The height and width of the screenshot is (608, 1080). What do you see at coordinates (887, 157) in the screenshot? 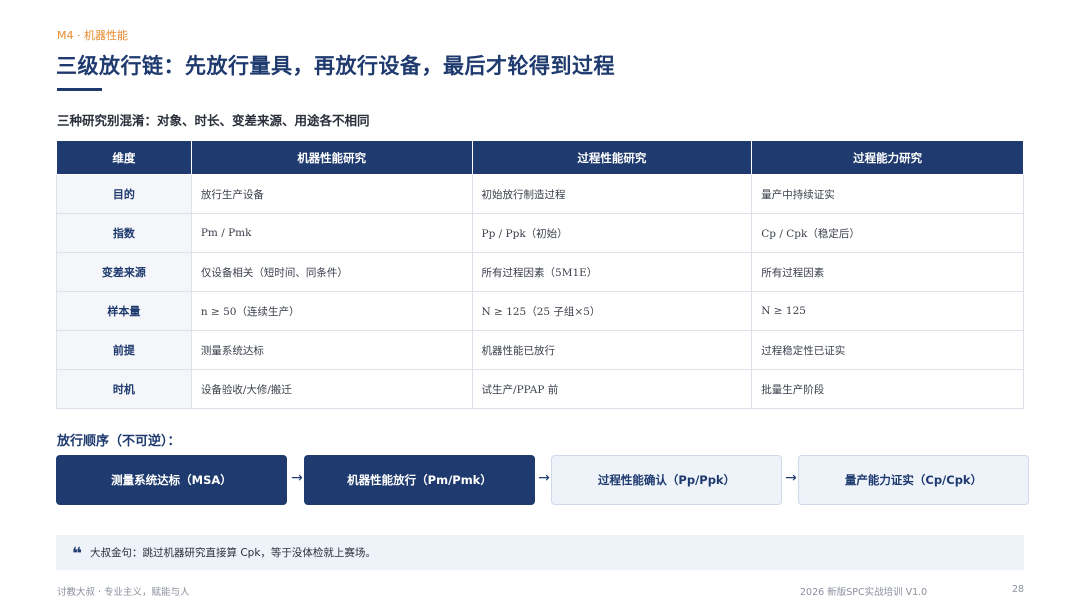
I see `header-process-capability-study: 过程能力研究` at bounding box center [887, 157].